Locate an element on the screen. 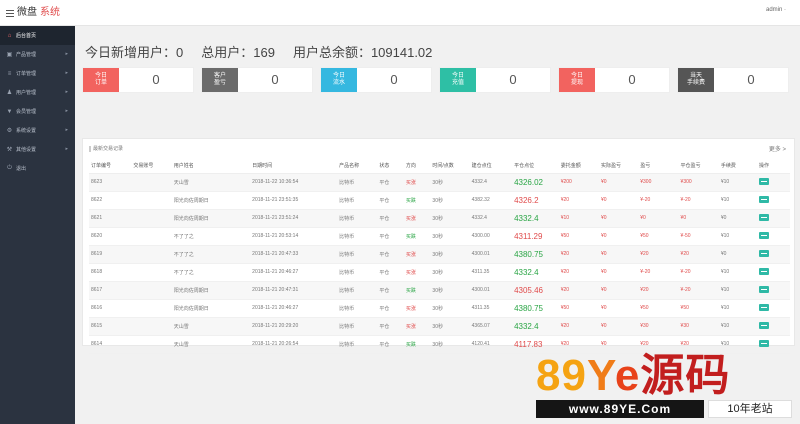 The image size is (800, 424). stat-card-label: 今日 充值 is located at coordinates (458, 80).